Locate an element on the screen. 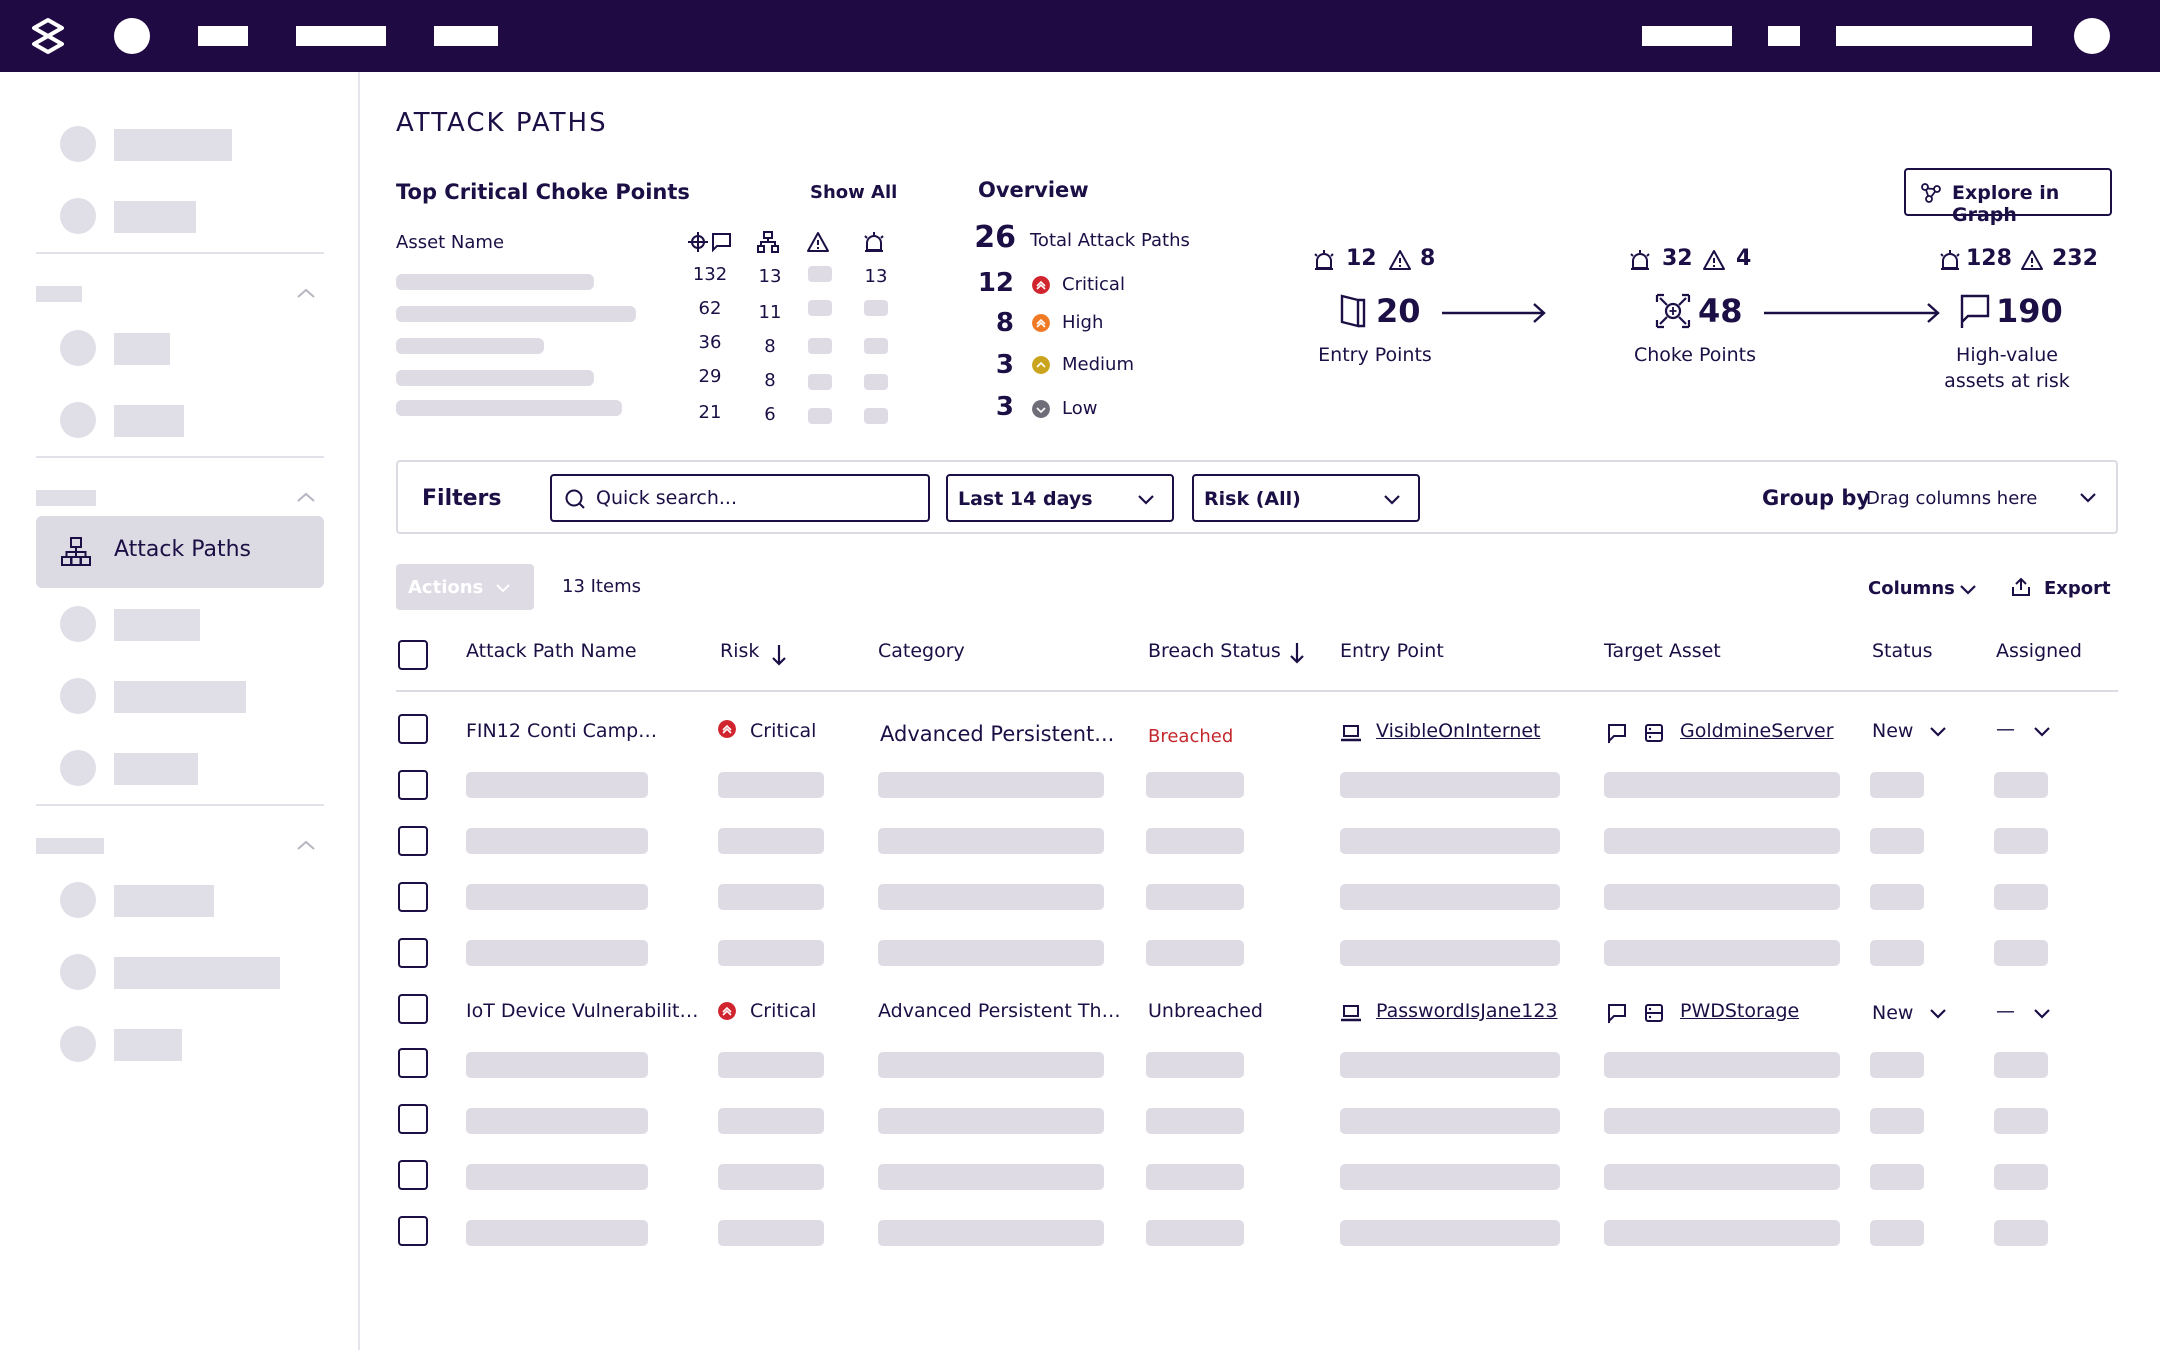  sidebar-item-attack-paths: Attack Paths is located at coordinates (180, 552).